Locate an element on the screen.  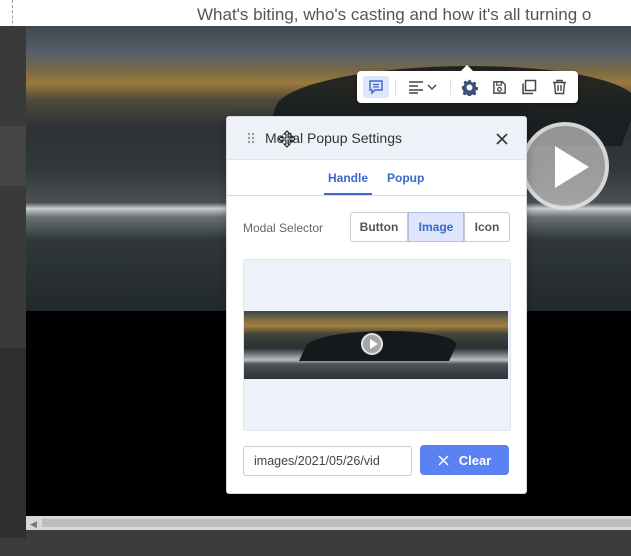
active-tab-indicator is located at coordinates (348, 194).